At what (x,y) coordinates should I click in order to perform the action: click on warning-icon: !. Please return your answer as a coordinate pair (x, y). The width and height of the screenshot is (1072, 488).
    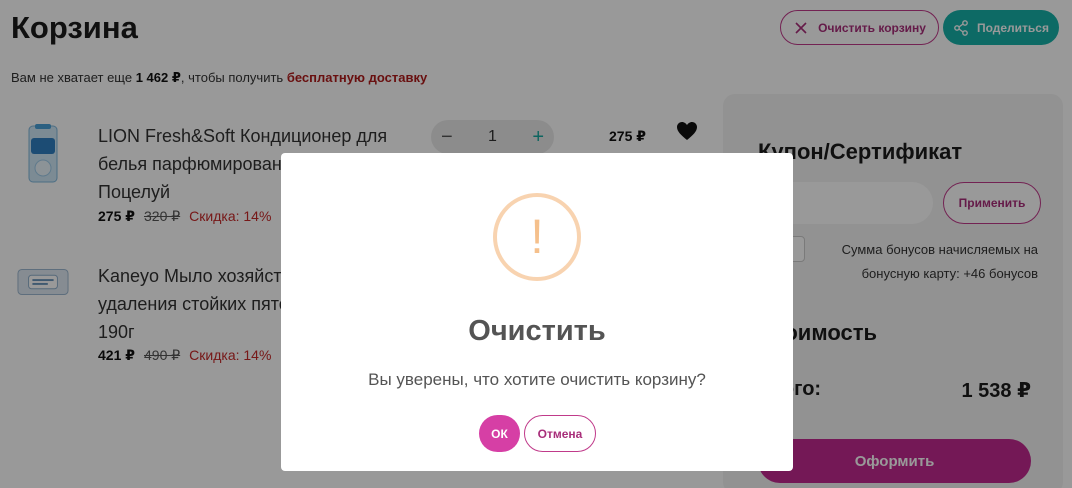
    Looking at the image, I should click on (537, 237).